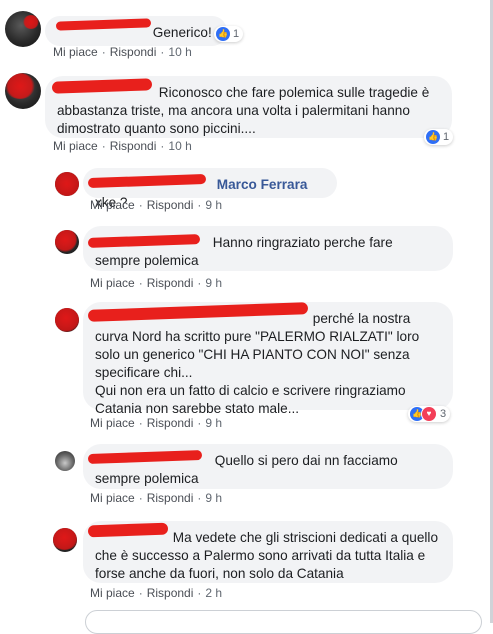 The image size is (493, 634). Describe the element at coordinates (443, 414) in the screenshot. I see `reaction-count: 3` at that location.